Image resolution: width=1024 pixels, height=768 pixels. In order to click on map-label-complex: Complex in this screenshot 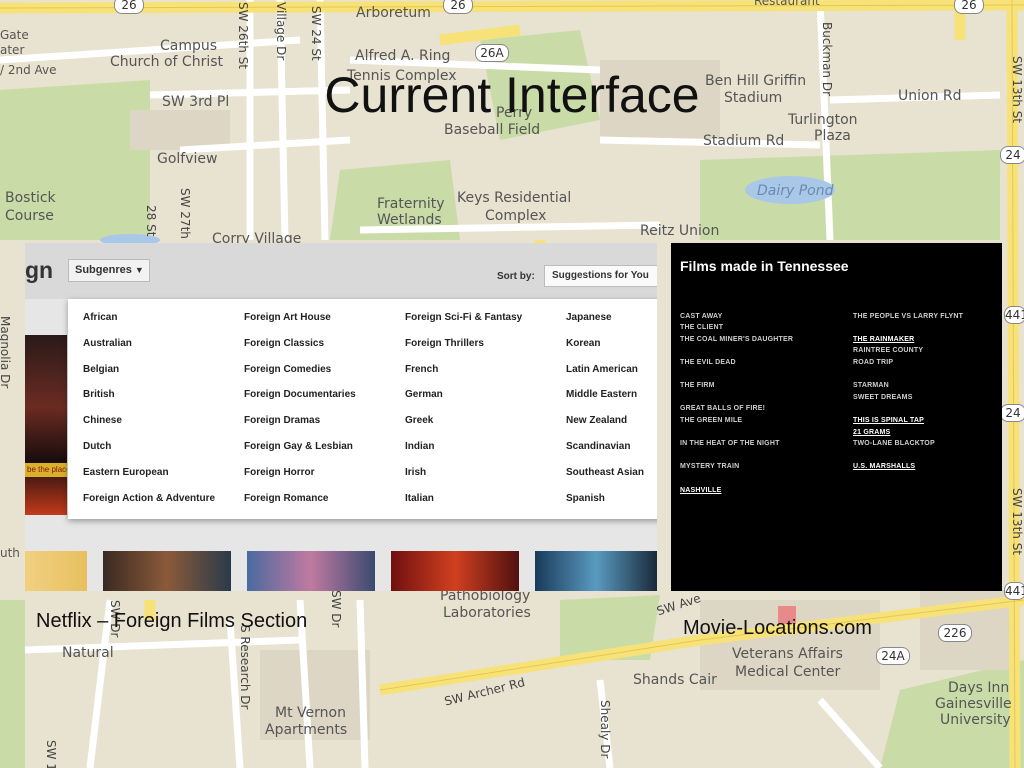, I will do `click(516, 216)`.